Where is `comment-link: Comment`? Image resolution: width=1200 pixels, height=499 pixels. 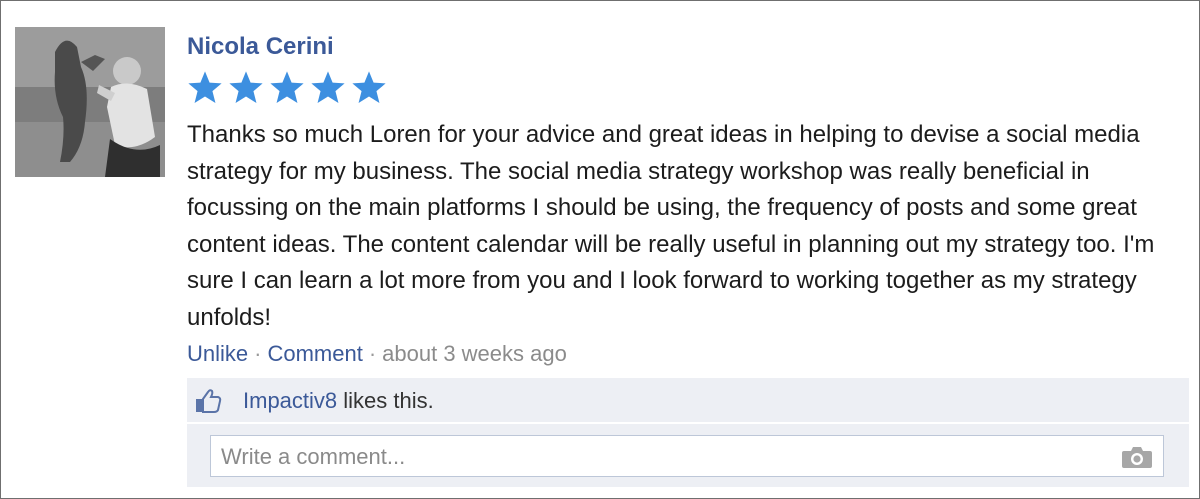
comment-link: Comment is located at coordinates (314, 353).